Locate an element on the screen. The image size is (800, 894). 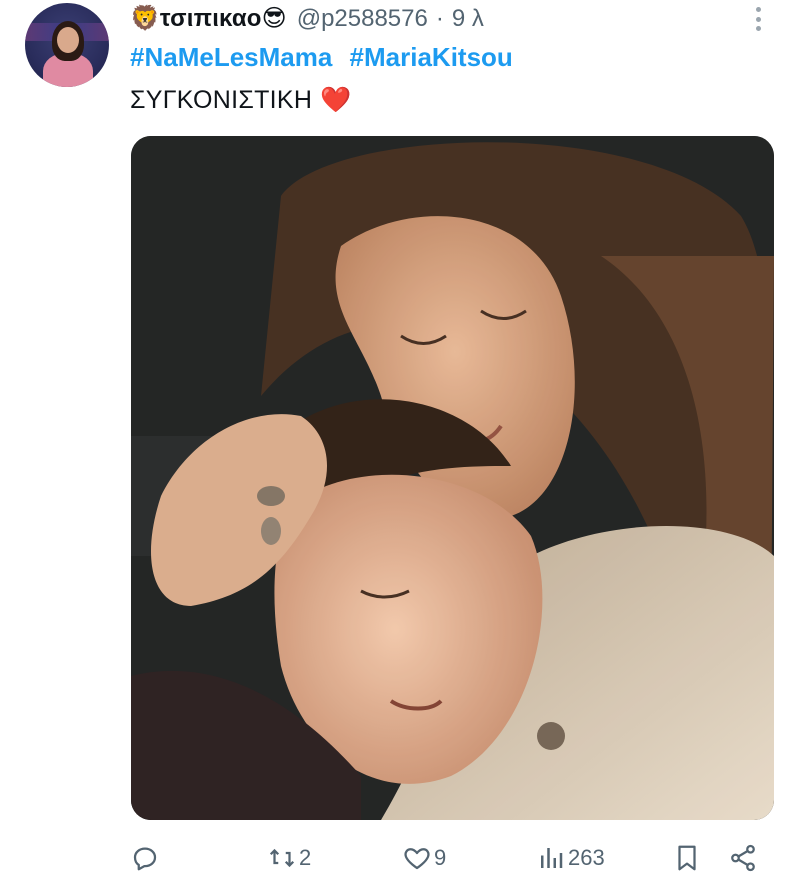
bookmark-icon is located at coordinates (687, 858).